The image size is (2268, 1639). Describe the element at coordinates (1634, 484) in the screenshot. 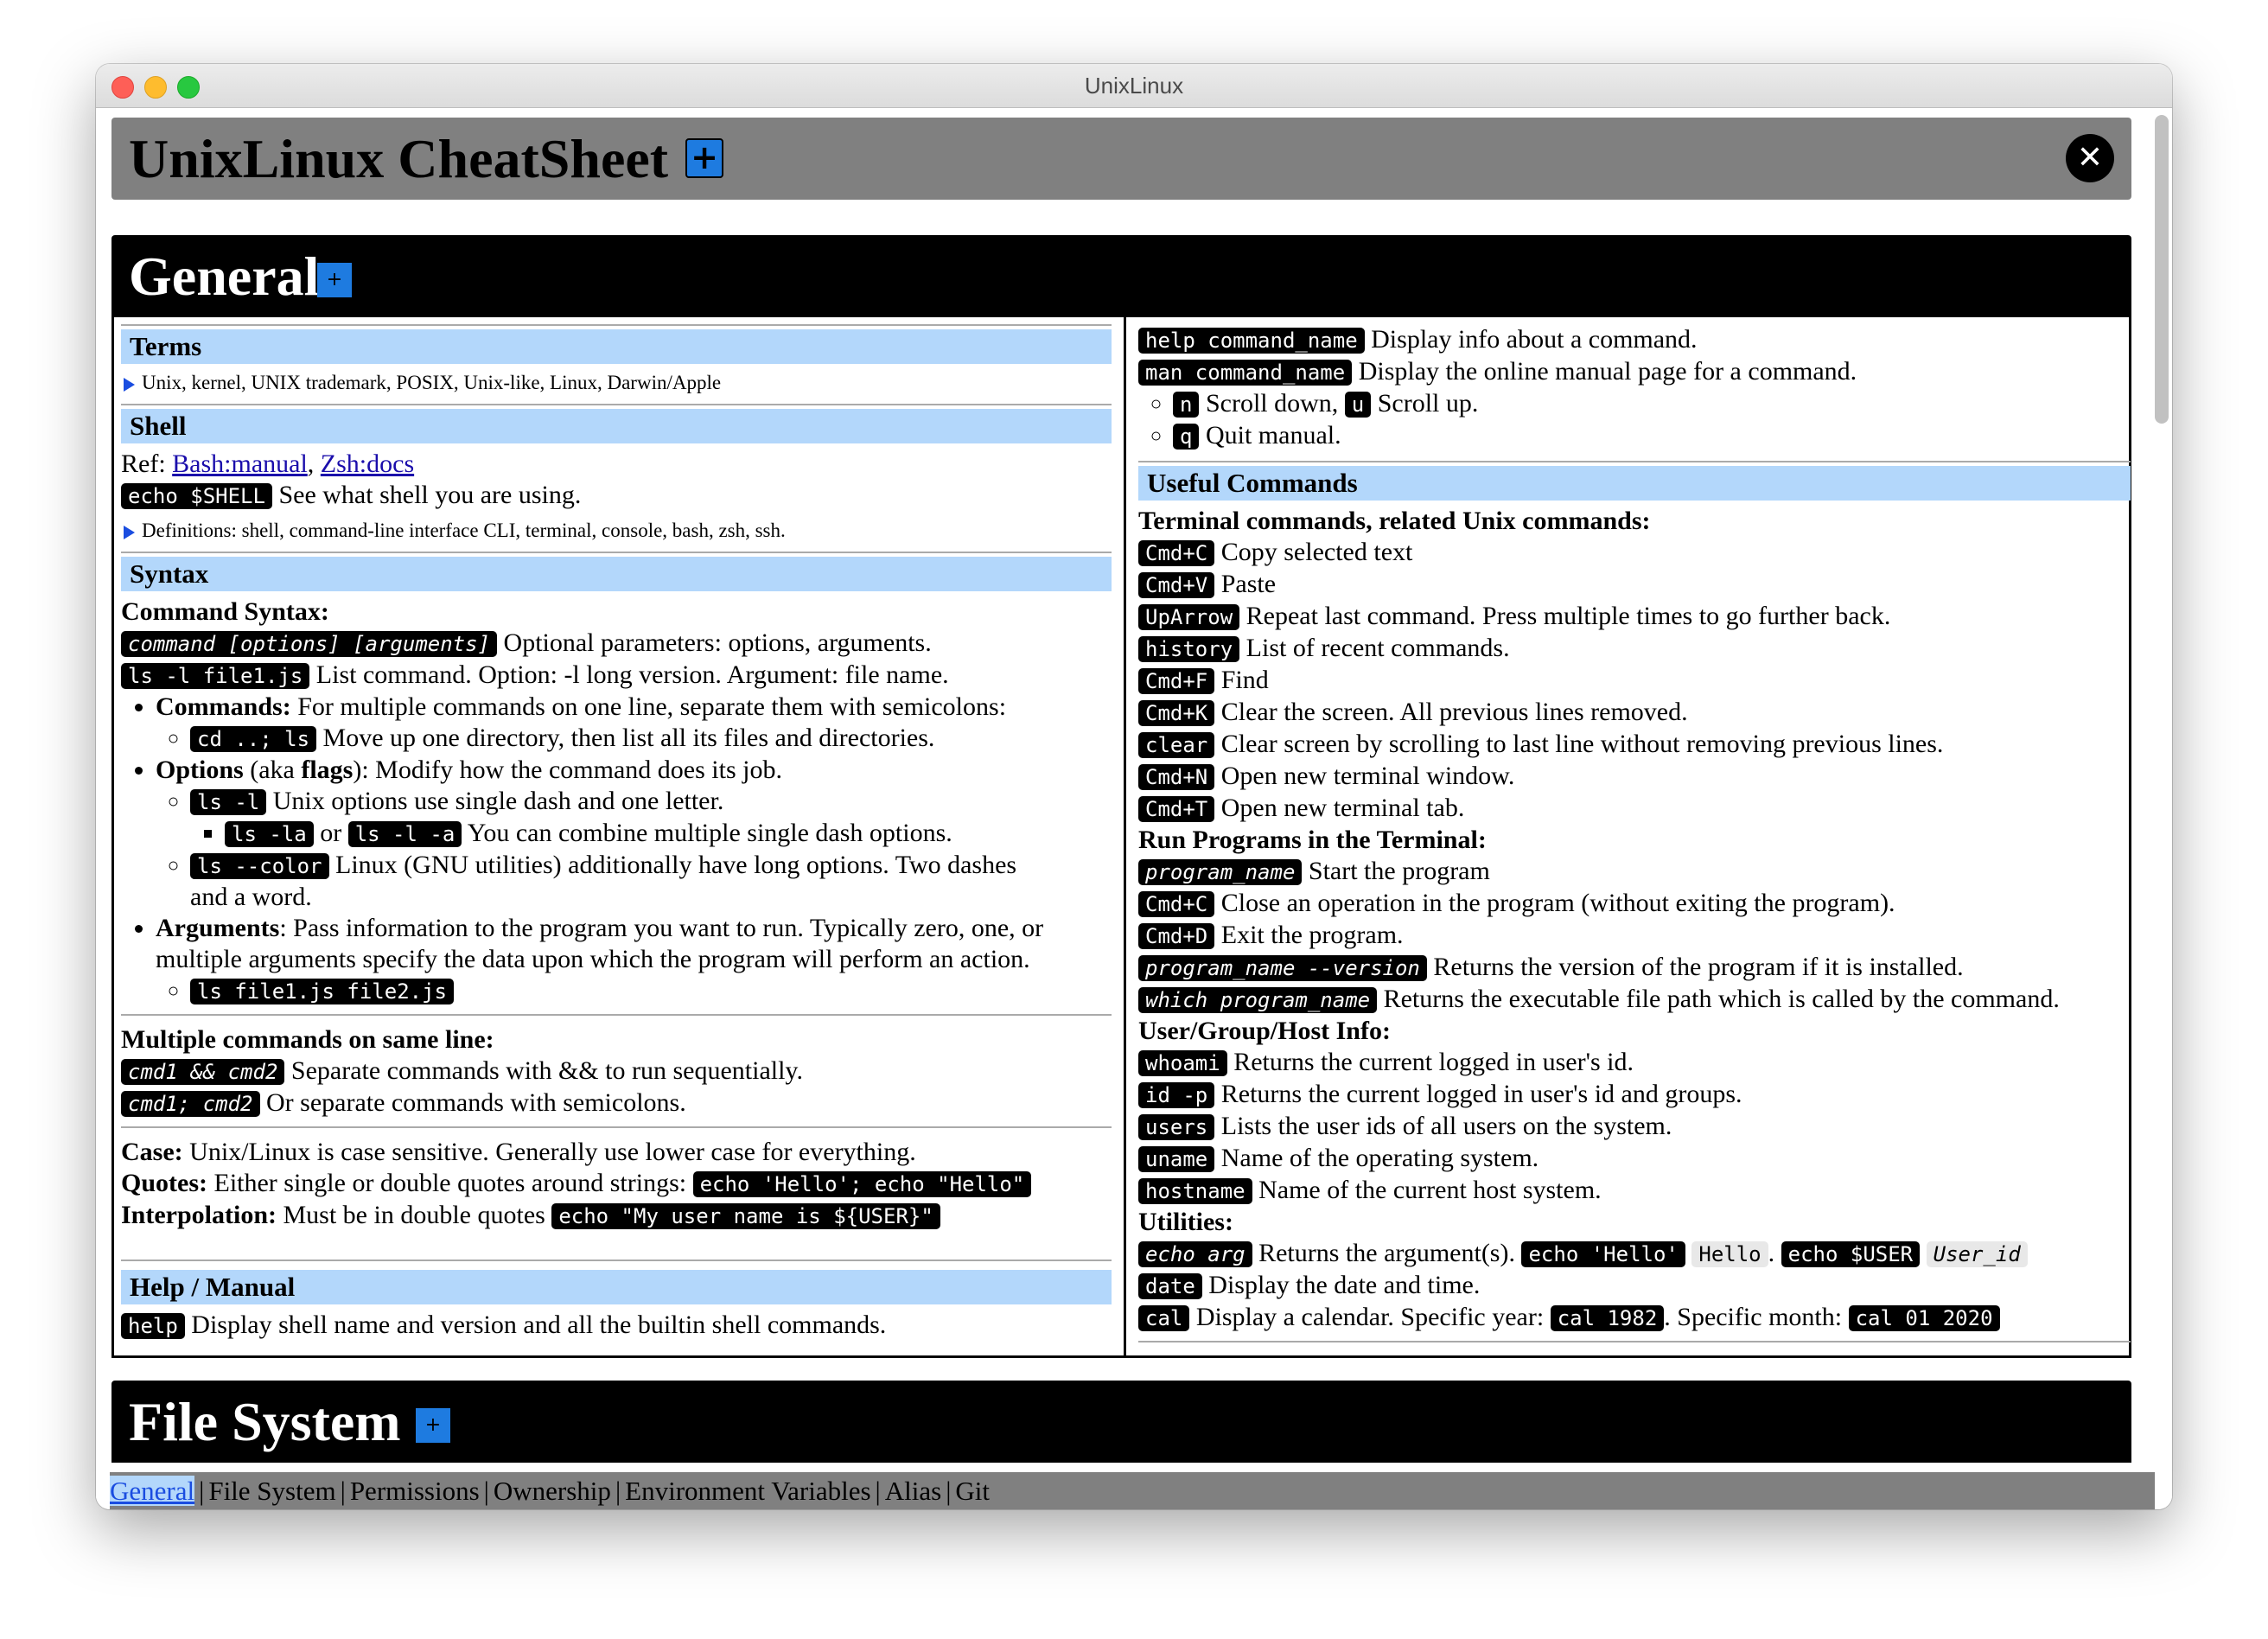

I see `card-title-useful: Useful Commands` at that location.